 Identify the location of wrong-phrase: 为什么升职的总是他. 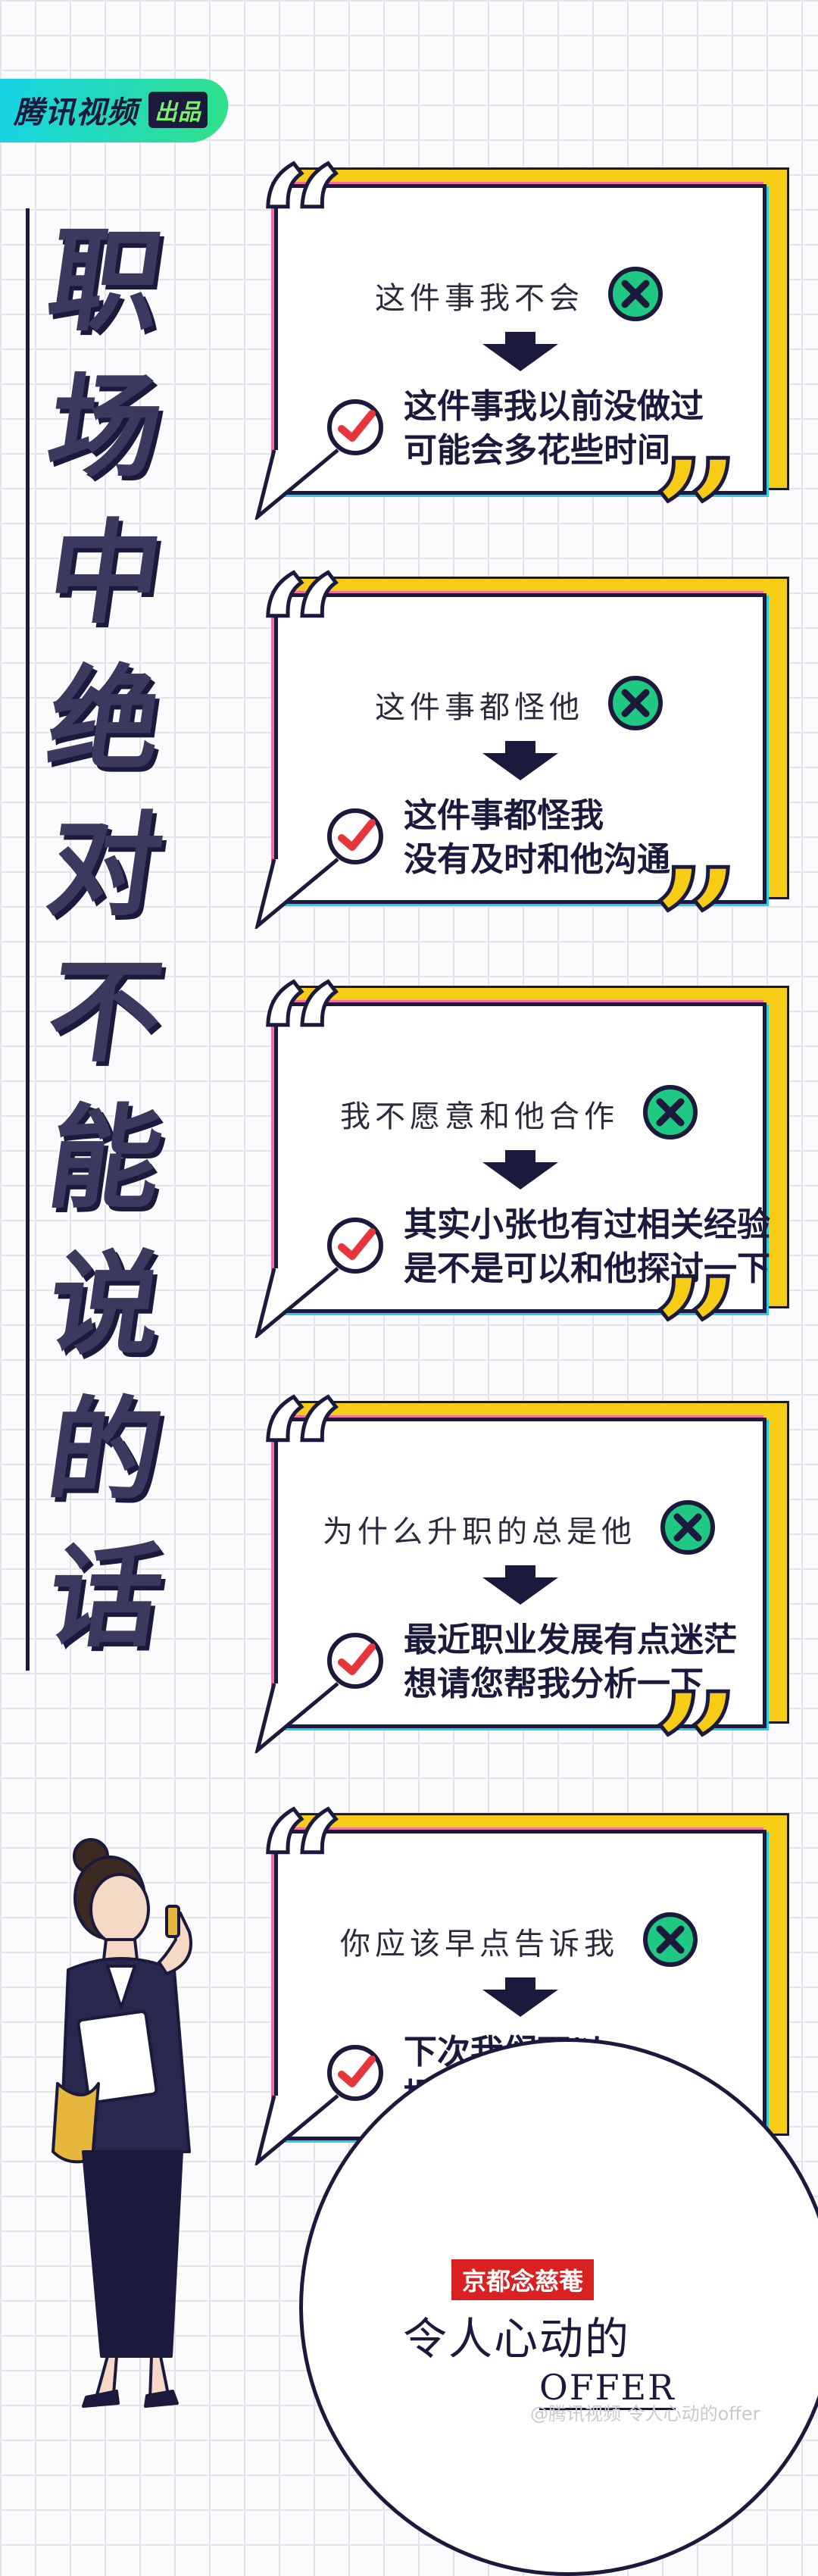
(479, 1532).